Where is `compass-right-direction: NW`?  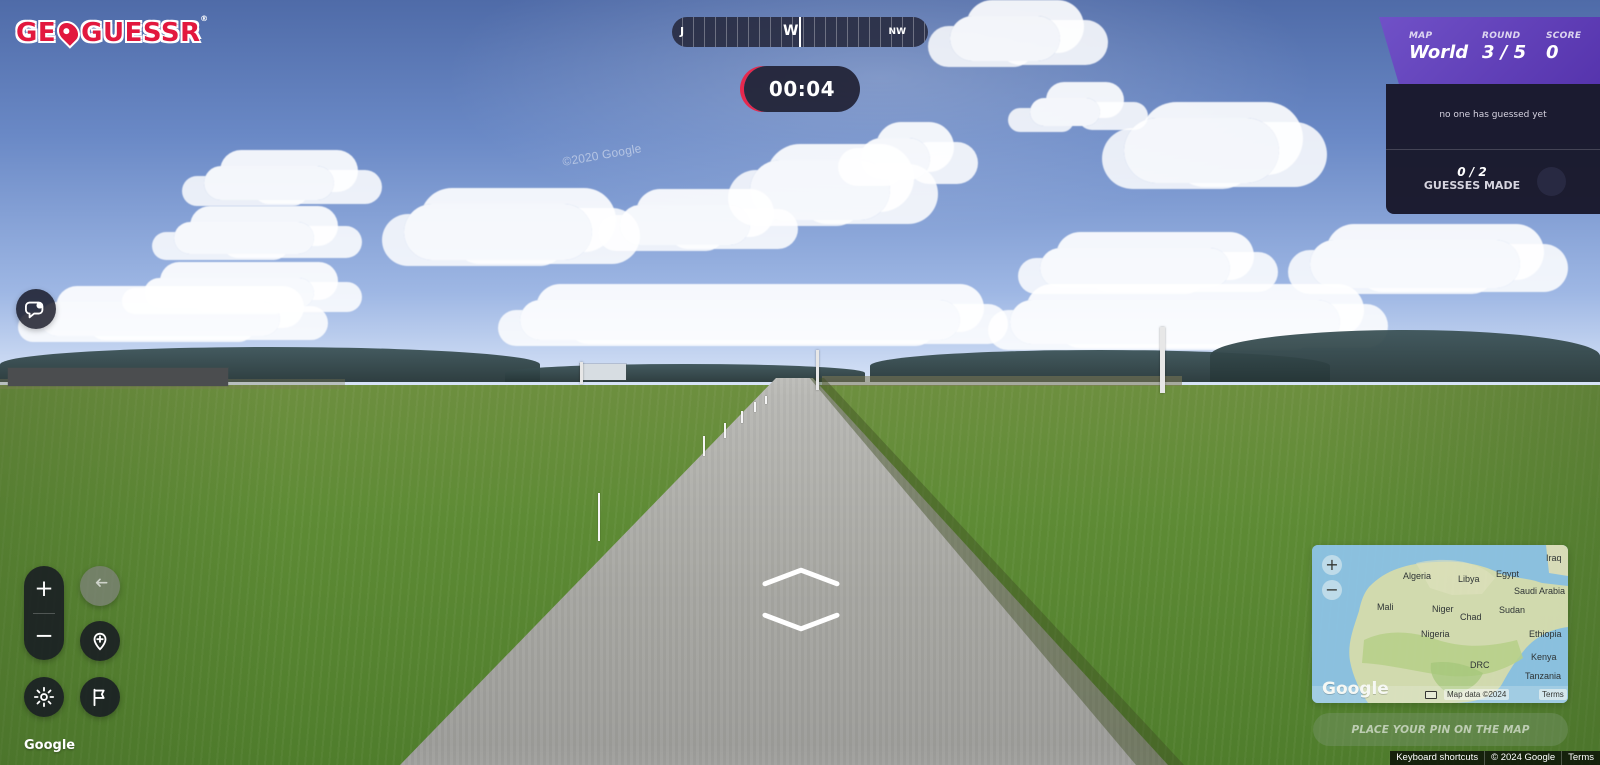 compass-right-direction: NW is located at coordinates (897, 32).